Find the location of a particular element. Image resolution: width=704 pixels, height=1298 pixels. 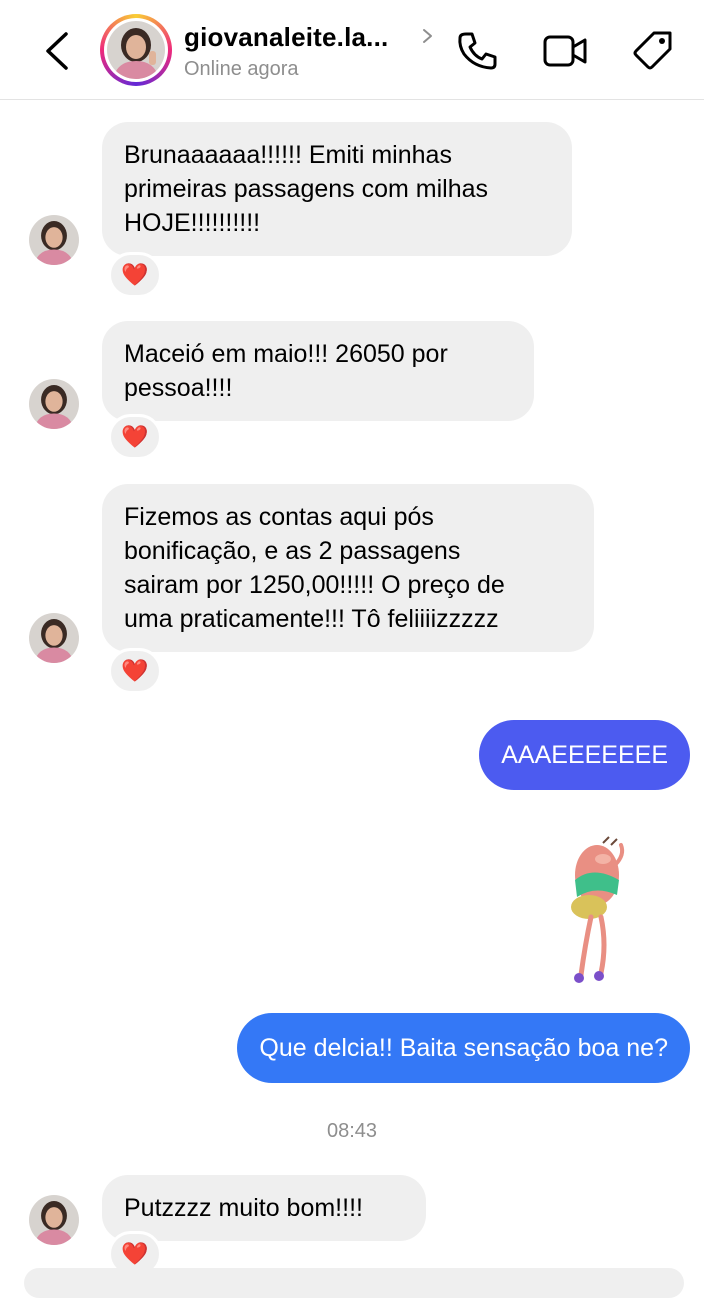

message-composer is located at coordinates (354, 1283).